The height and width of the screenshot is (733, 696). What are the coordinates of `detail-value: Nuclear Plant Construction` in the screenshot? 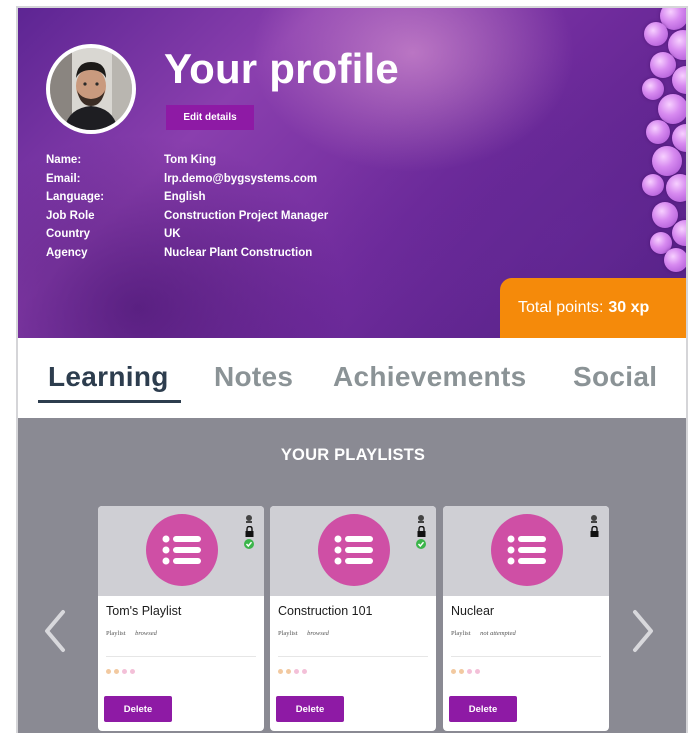 It's located at (238, 252).